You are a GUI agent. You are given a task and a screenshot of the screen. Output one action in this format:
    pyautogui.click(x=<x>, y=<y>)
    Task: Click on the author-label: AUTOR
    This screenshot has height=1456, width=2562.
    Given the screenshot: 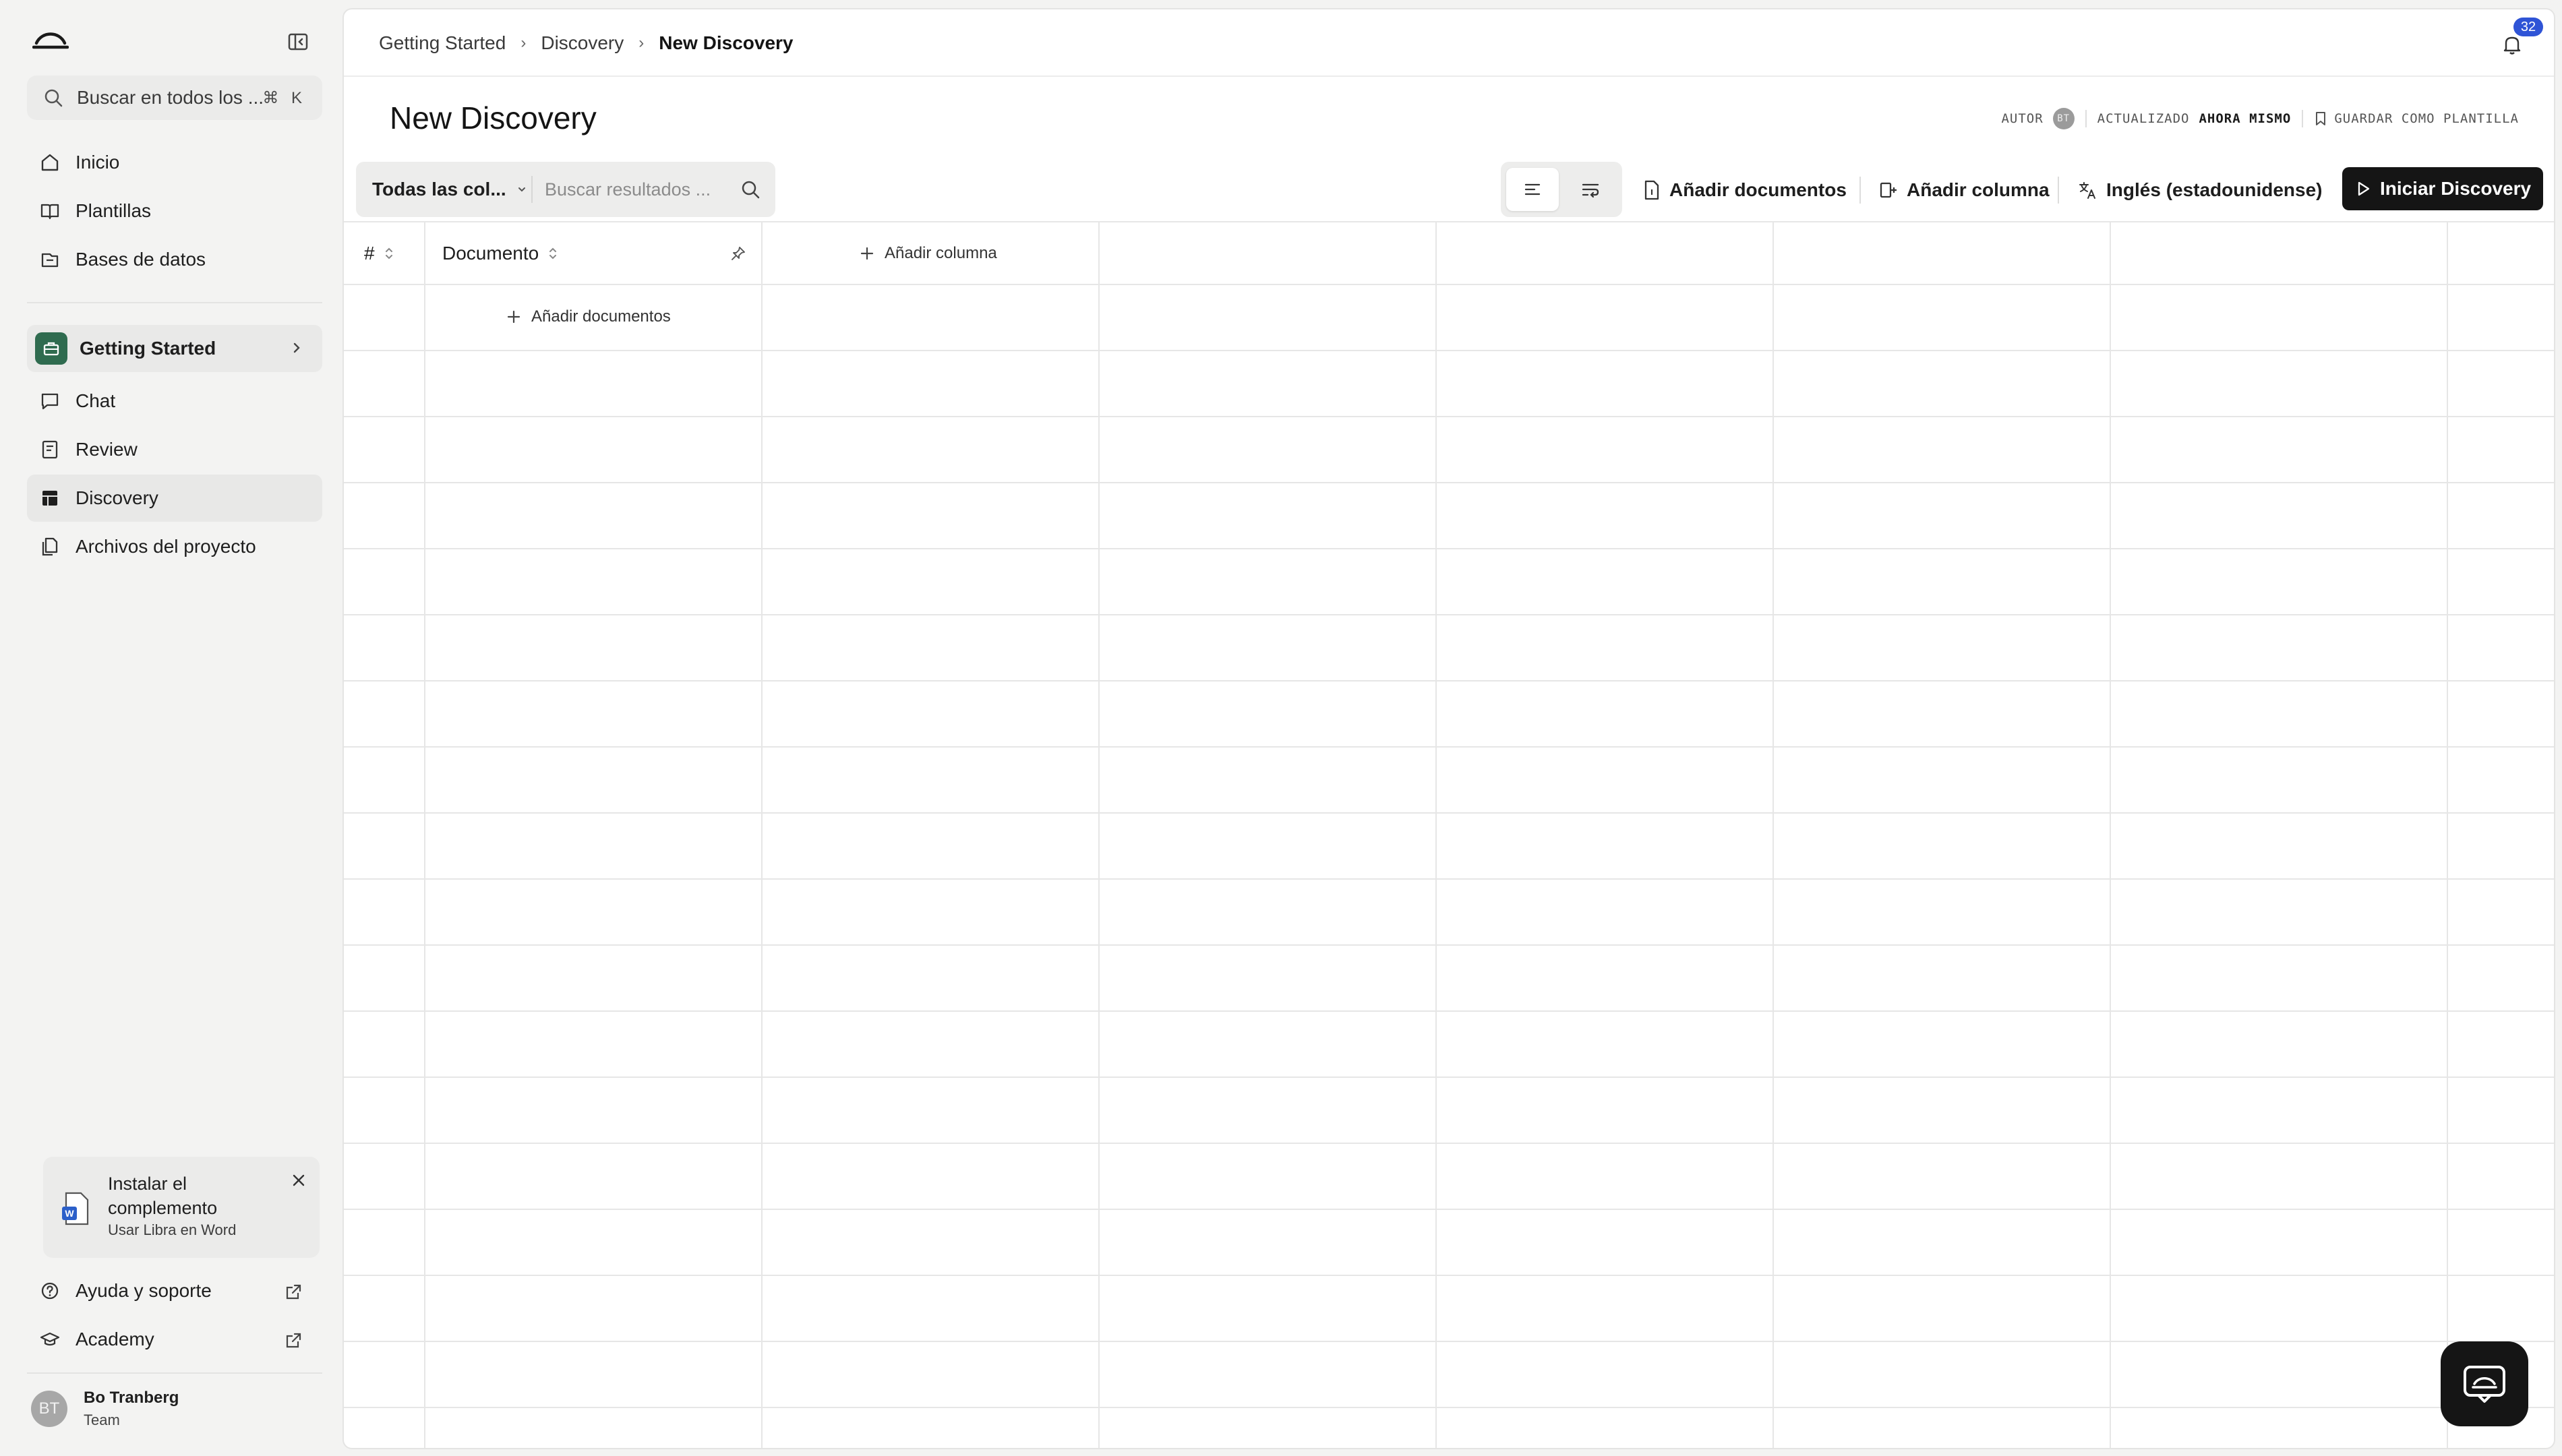 What is the action you would take?
    pyautogui.click(x=2023, y=118)
    